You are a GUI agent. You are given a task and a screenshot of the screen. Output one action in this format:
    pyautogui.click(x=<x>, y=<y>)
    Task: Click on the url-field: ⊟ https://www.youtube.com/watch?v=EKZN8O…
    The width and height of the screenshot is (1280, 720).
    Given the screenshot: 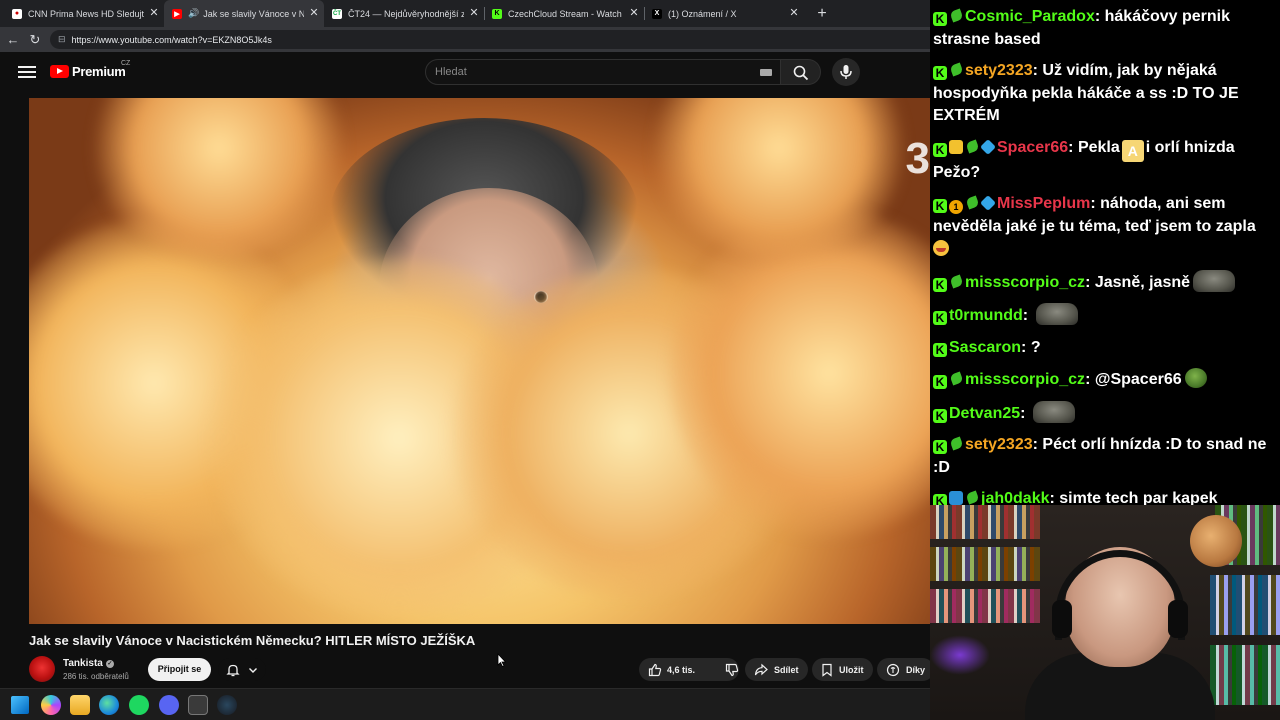 What is the action you would take?
    pyautogui.click(x=490, y=39)
    